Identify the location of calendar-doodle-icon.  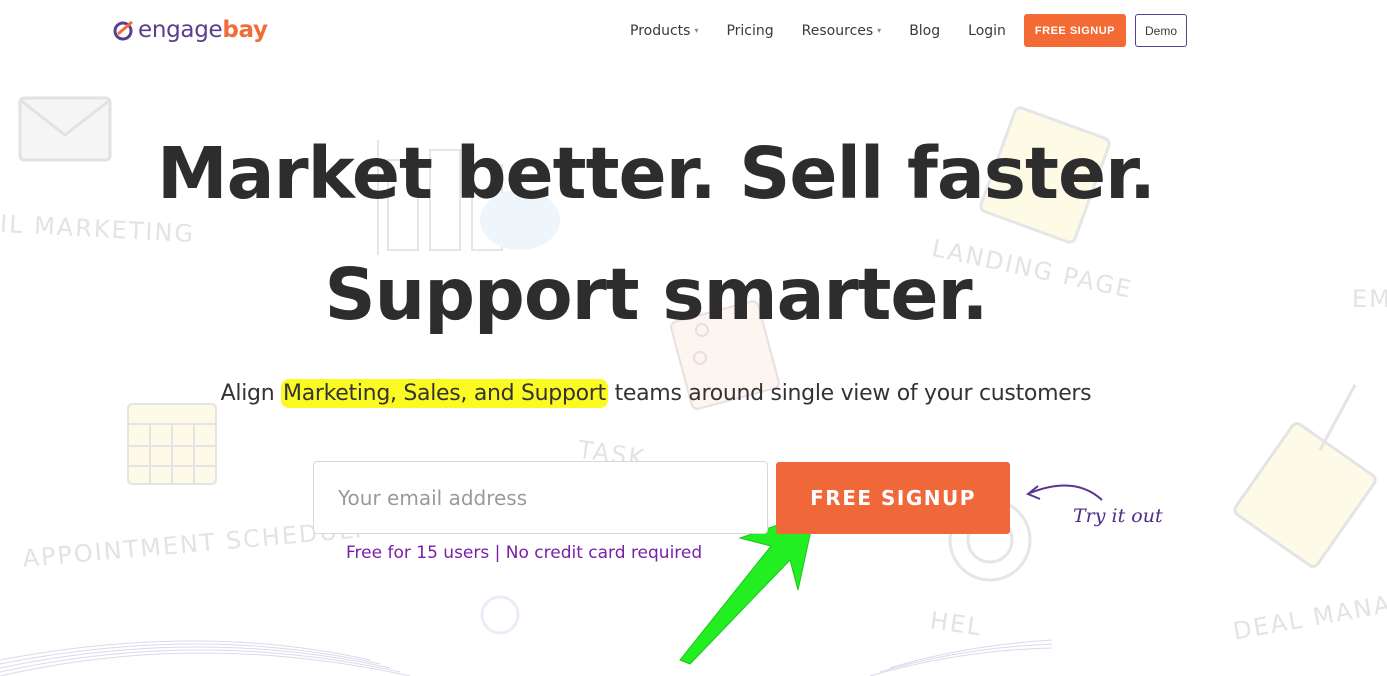
(172, 444).